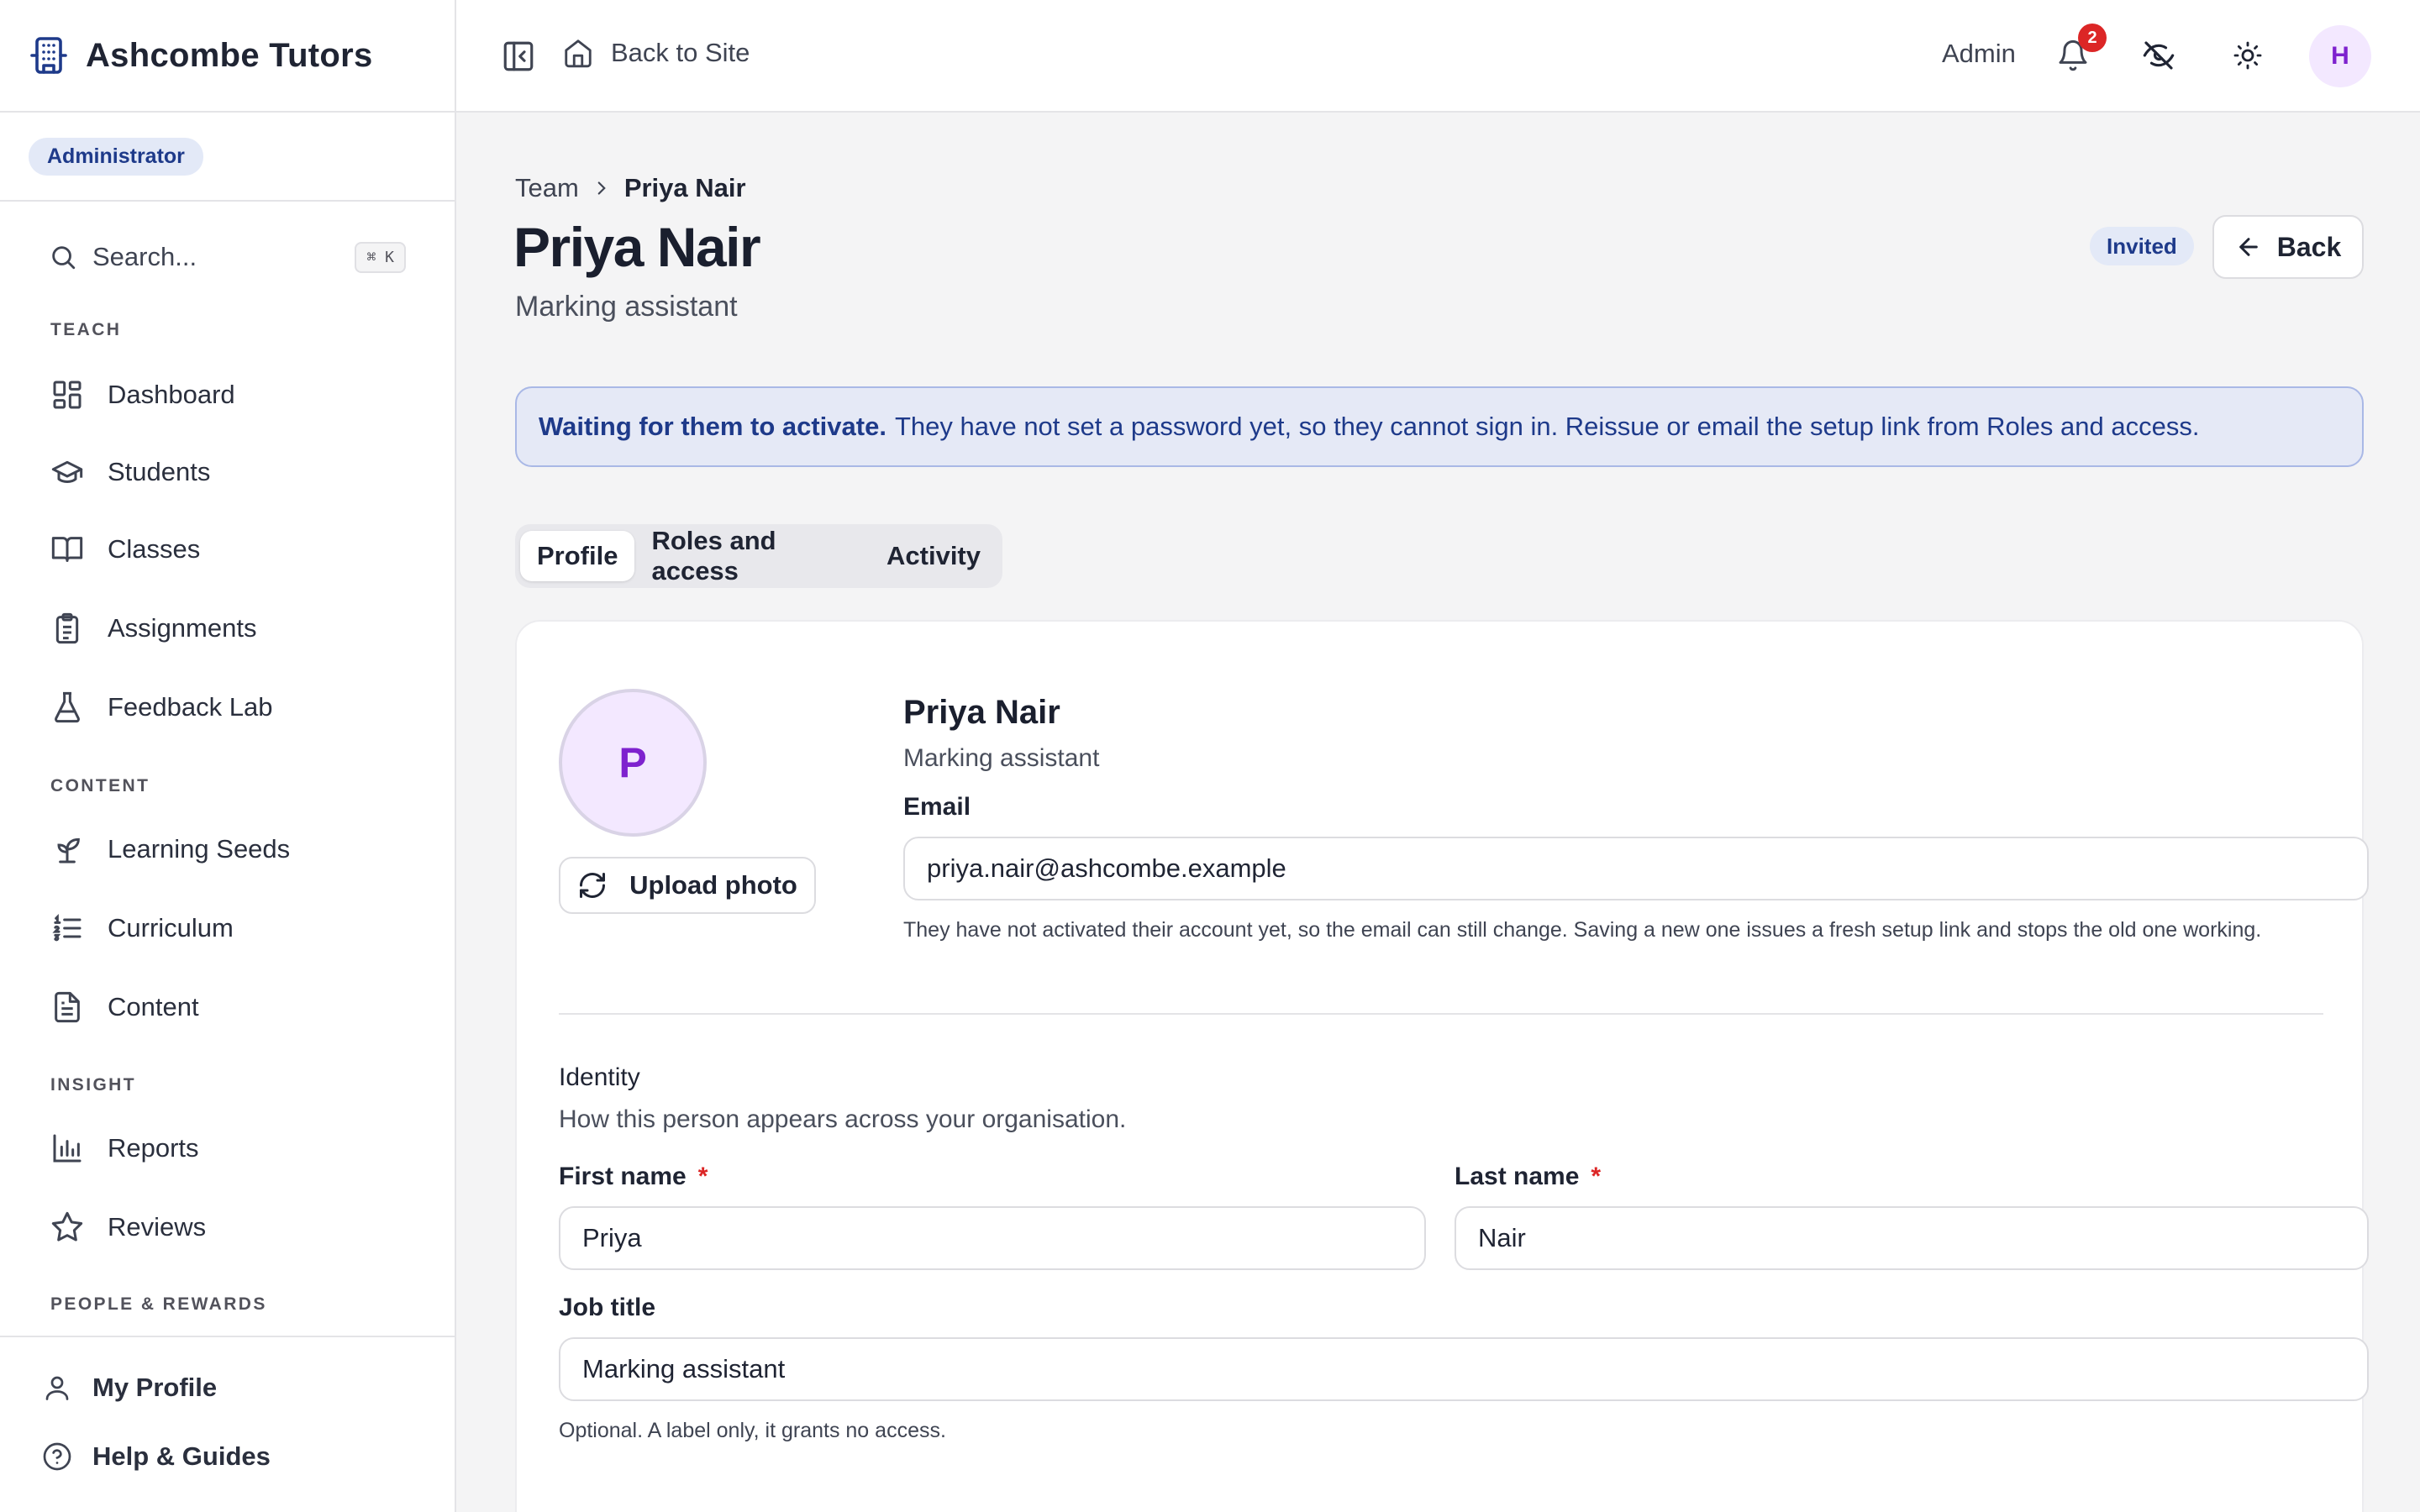  What do you see at coordinates (57, 1456) in the screenshot?
I see `help-circle-icon` at bounding box center [57, 1456].